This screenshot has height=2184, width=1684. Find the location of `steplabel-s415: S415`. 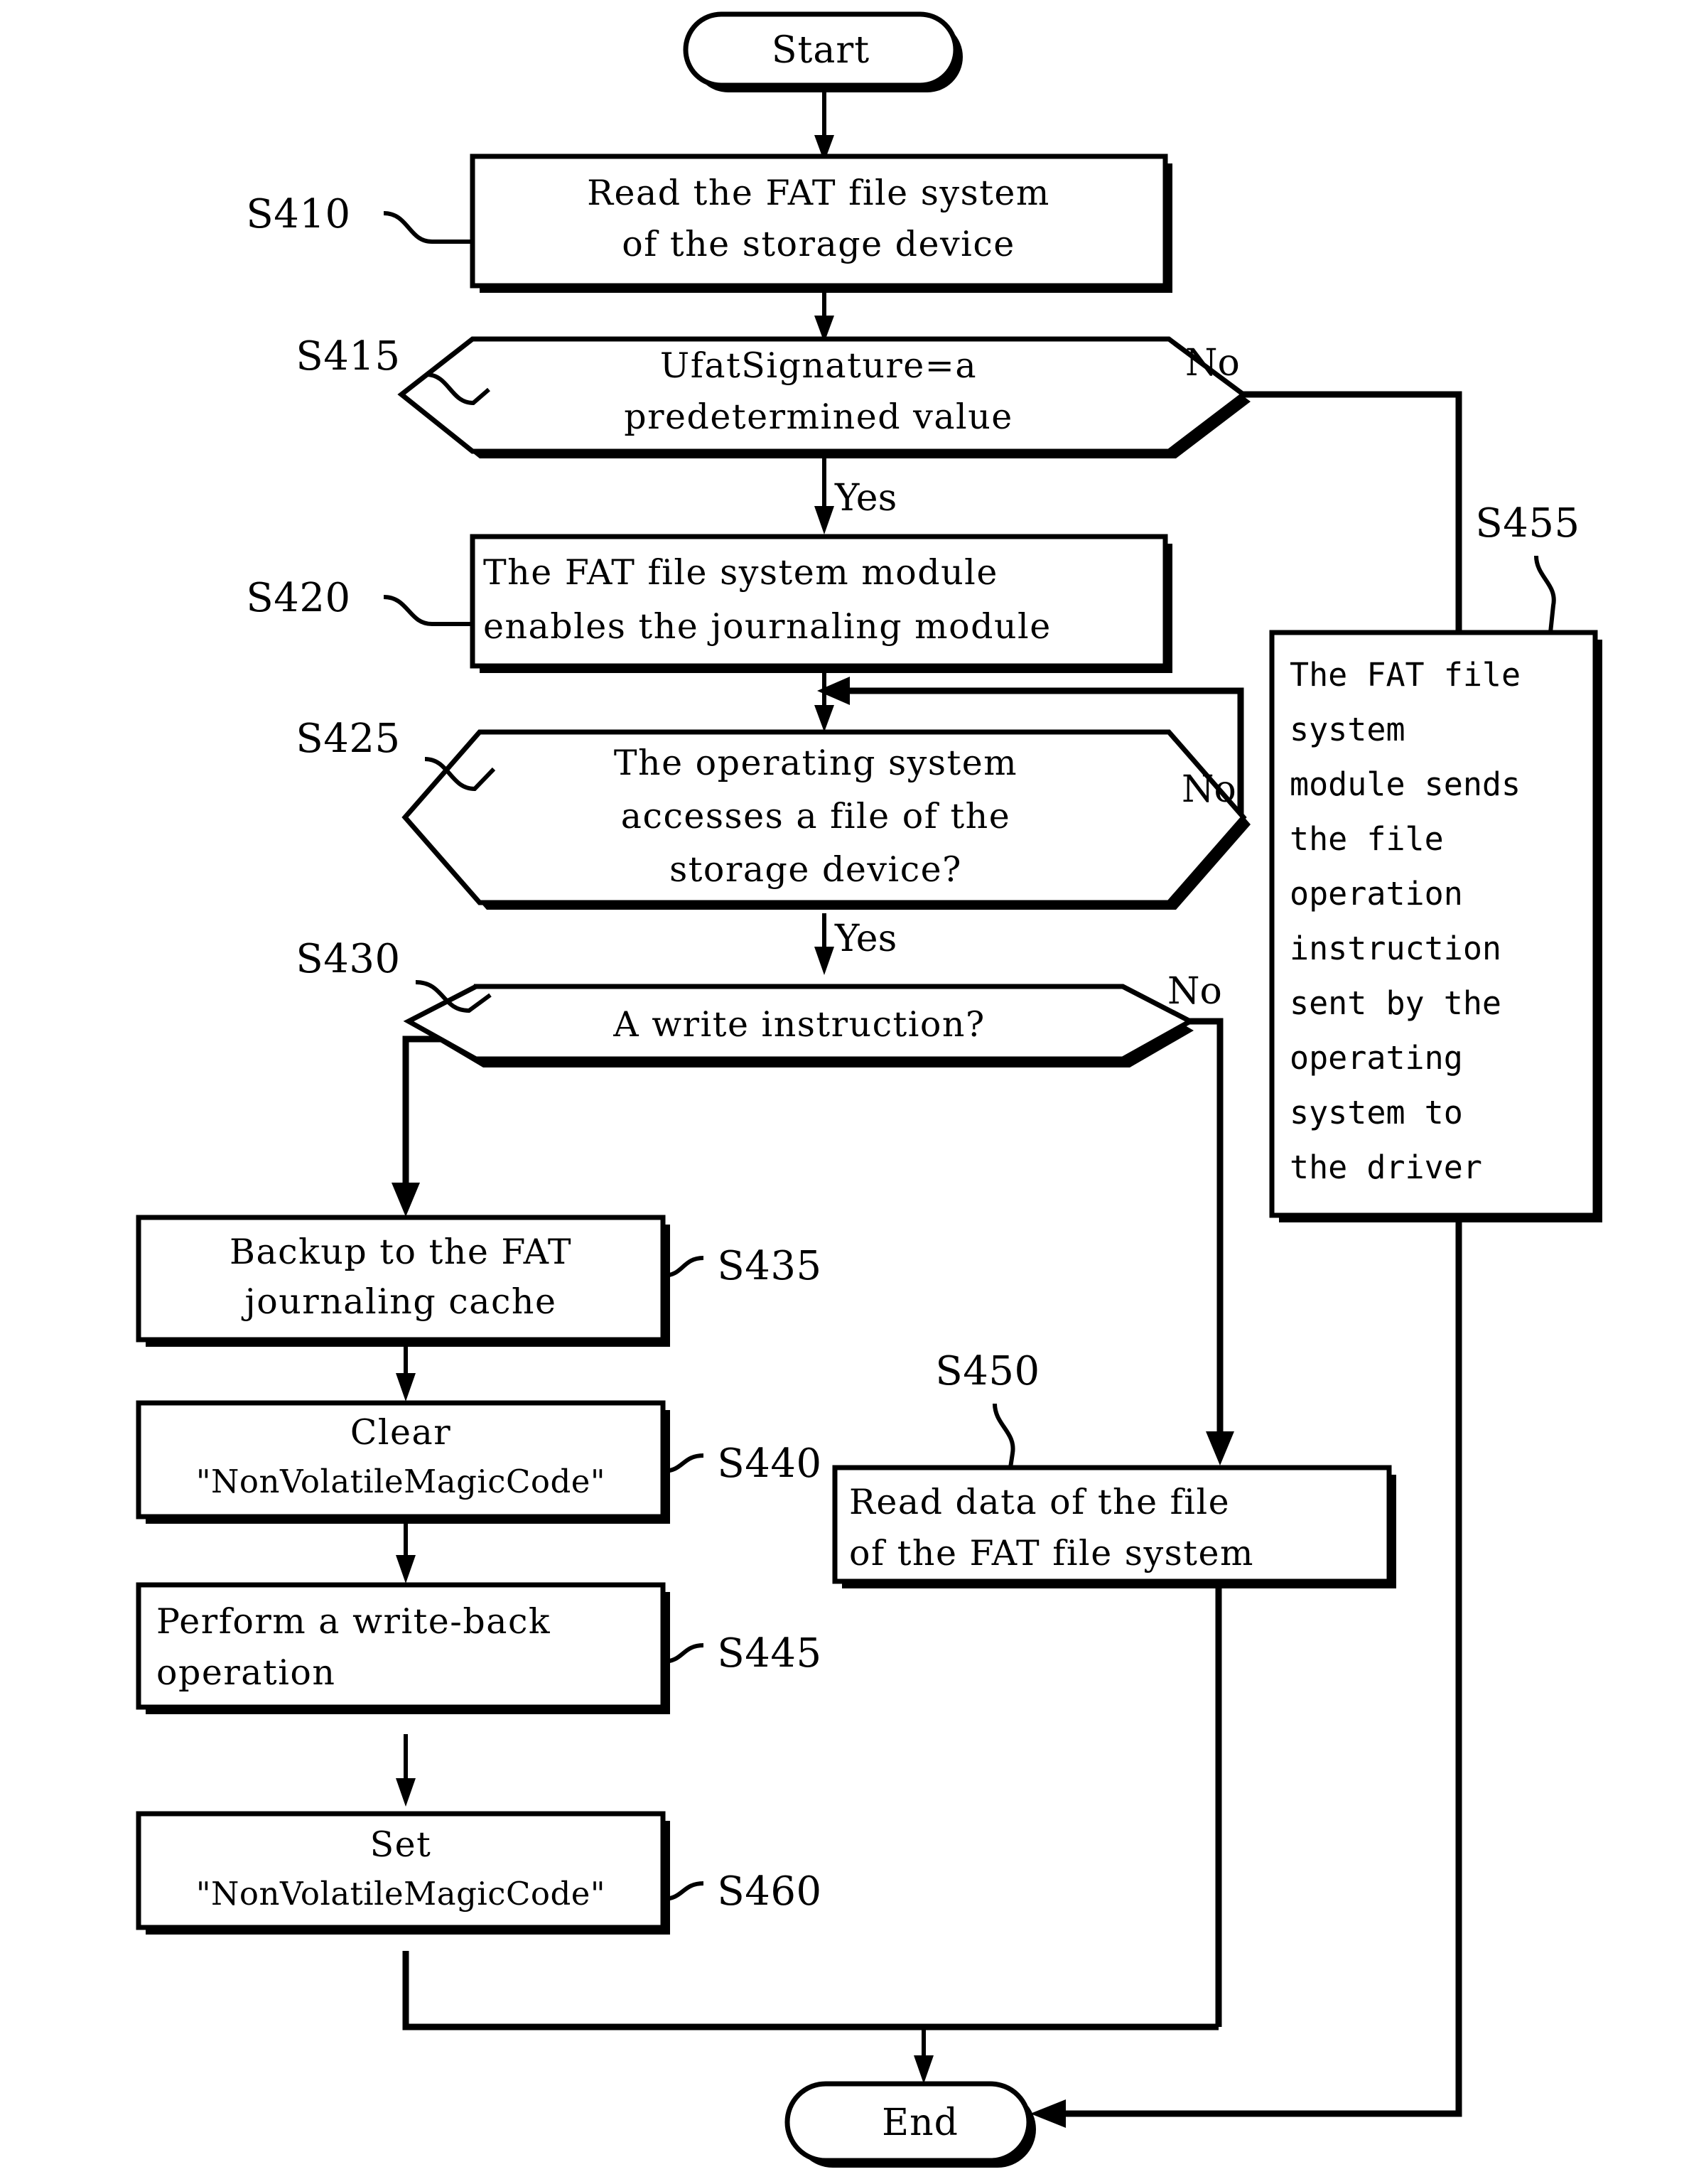

steplabel-s415: S415 is located at coordinates (348, 356).